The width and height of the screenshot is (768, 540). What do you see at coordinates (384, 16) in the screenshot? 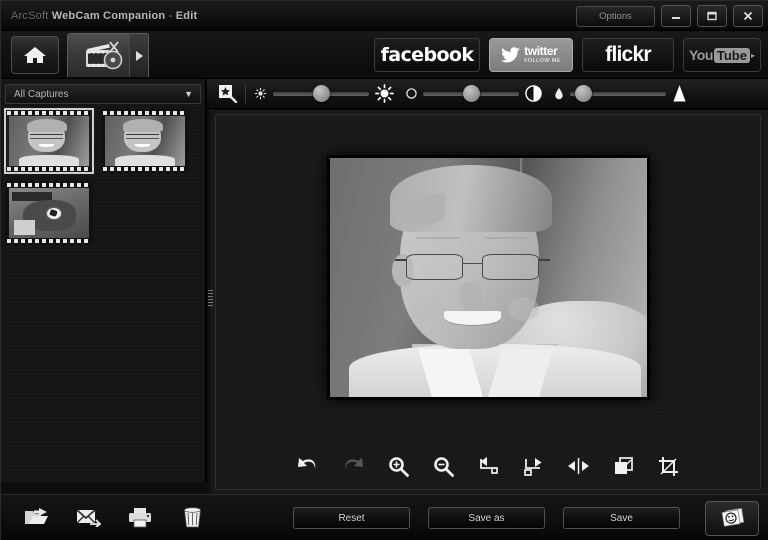
I see `title-bar: ArcSoft WebCam Companion - Edit Options` at bounding box center [384, 16].